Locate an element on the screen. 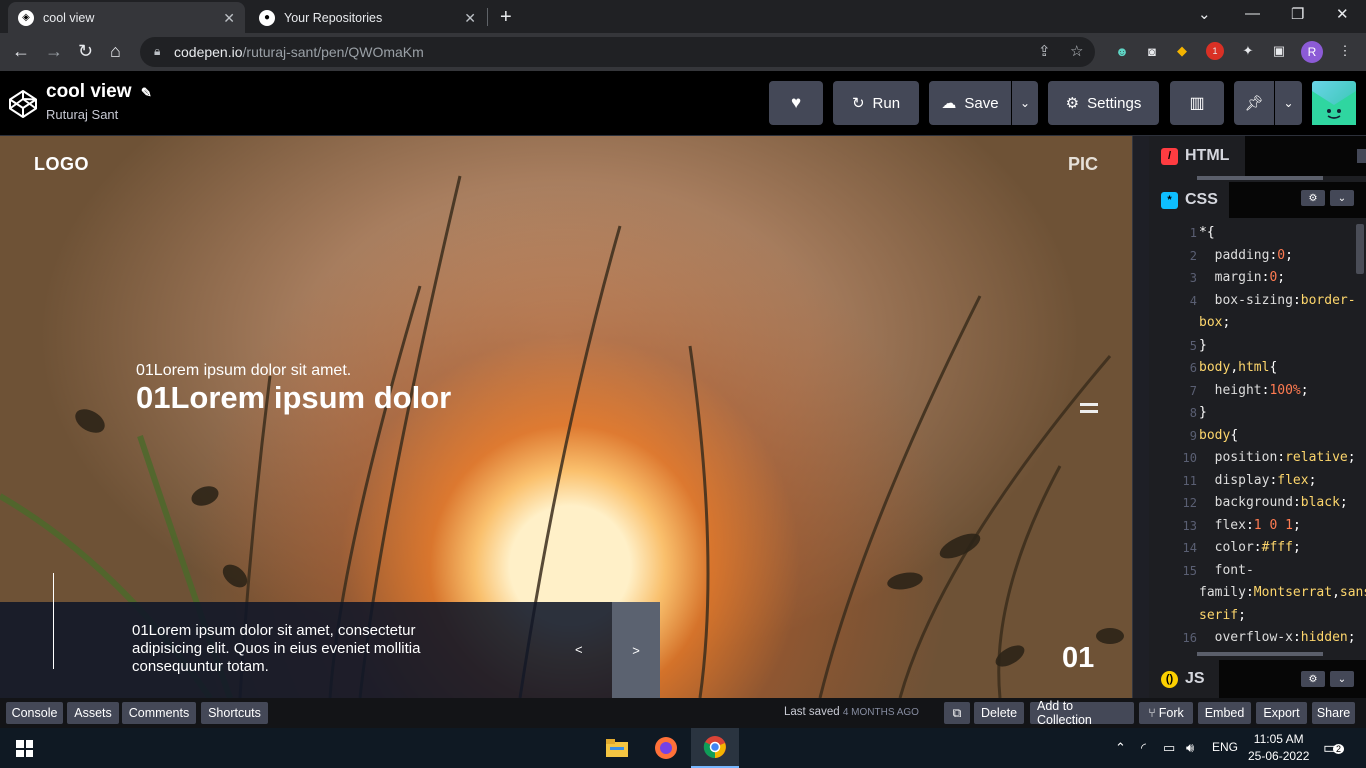 The width and height of the screenshot is (1366, 768). collapsed-controls is located at coordinates (1361, 156).